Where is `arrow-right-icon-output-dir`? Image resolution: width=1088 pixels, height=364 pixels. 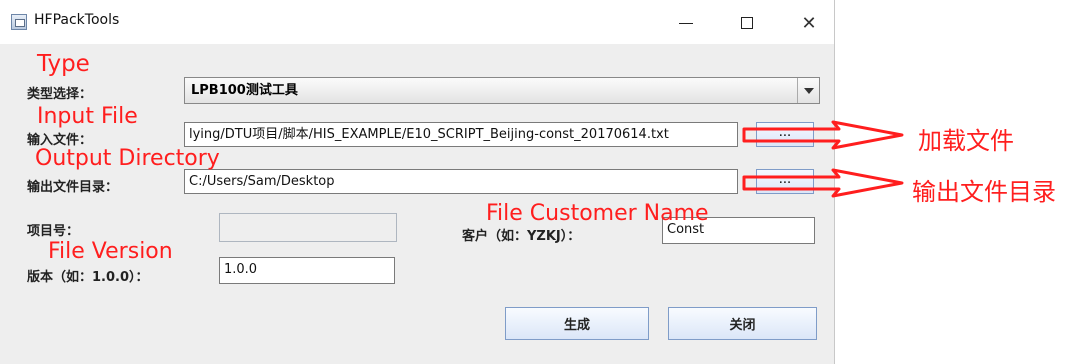
arrow-right-icon-output-dir is located at coordinates (823, 183).